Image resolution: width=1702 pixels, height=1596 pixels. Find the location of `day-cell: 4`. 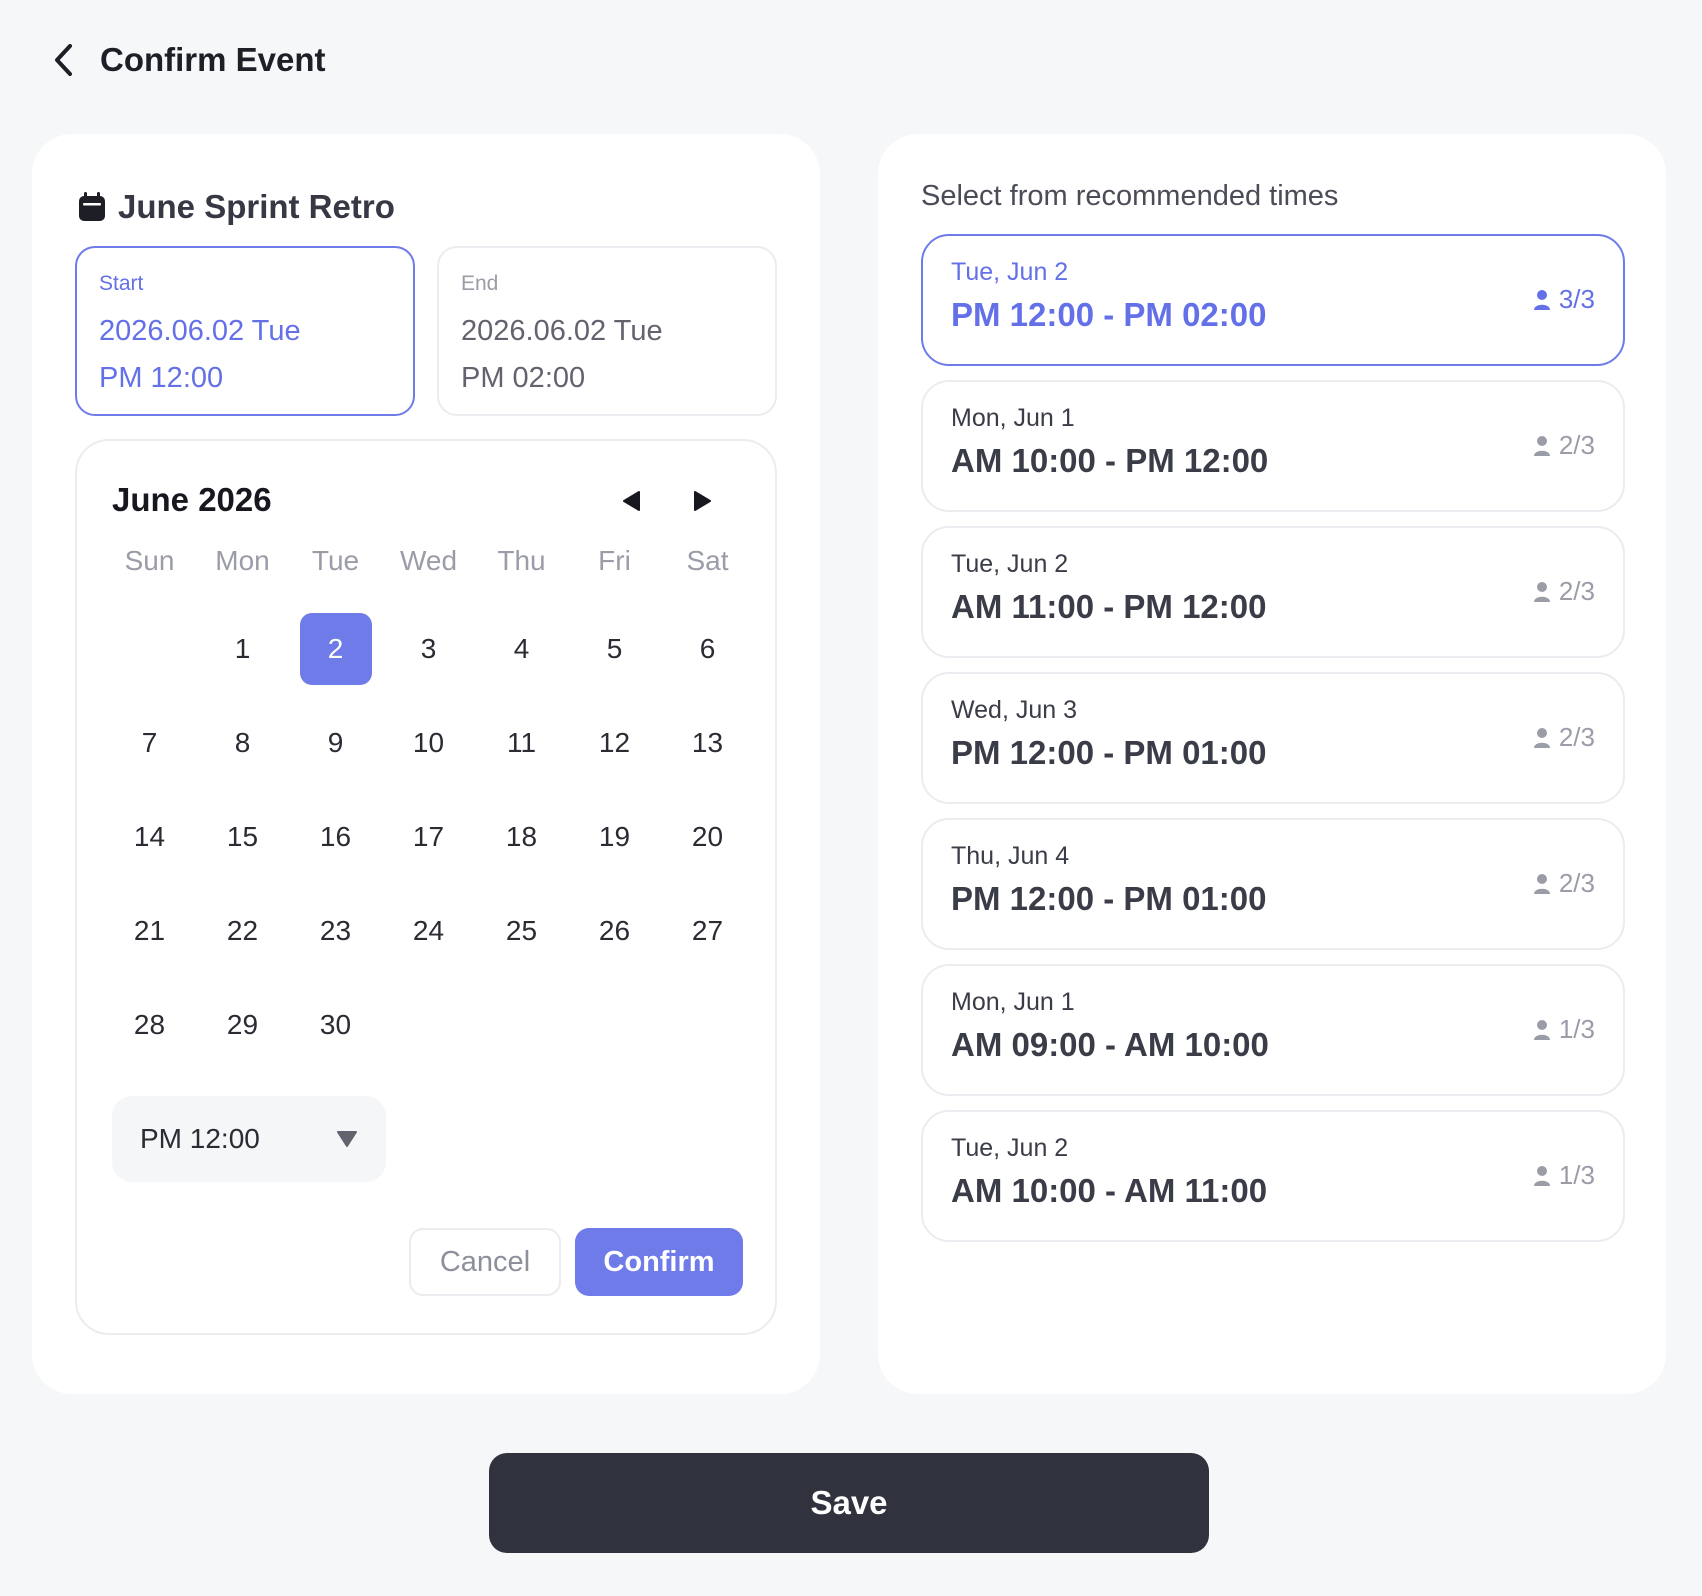

day-cell: 4 is located at coordinates (521, 658).